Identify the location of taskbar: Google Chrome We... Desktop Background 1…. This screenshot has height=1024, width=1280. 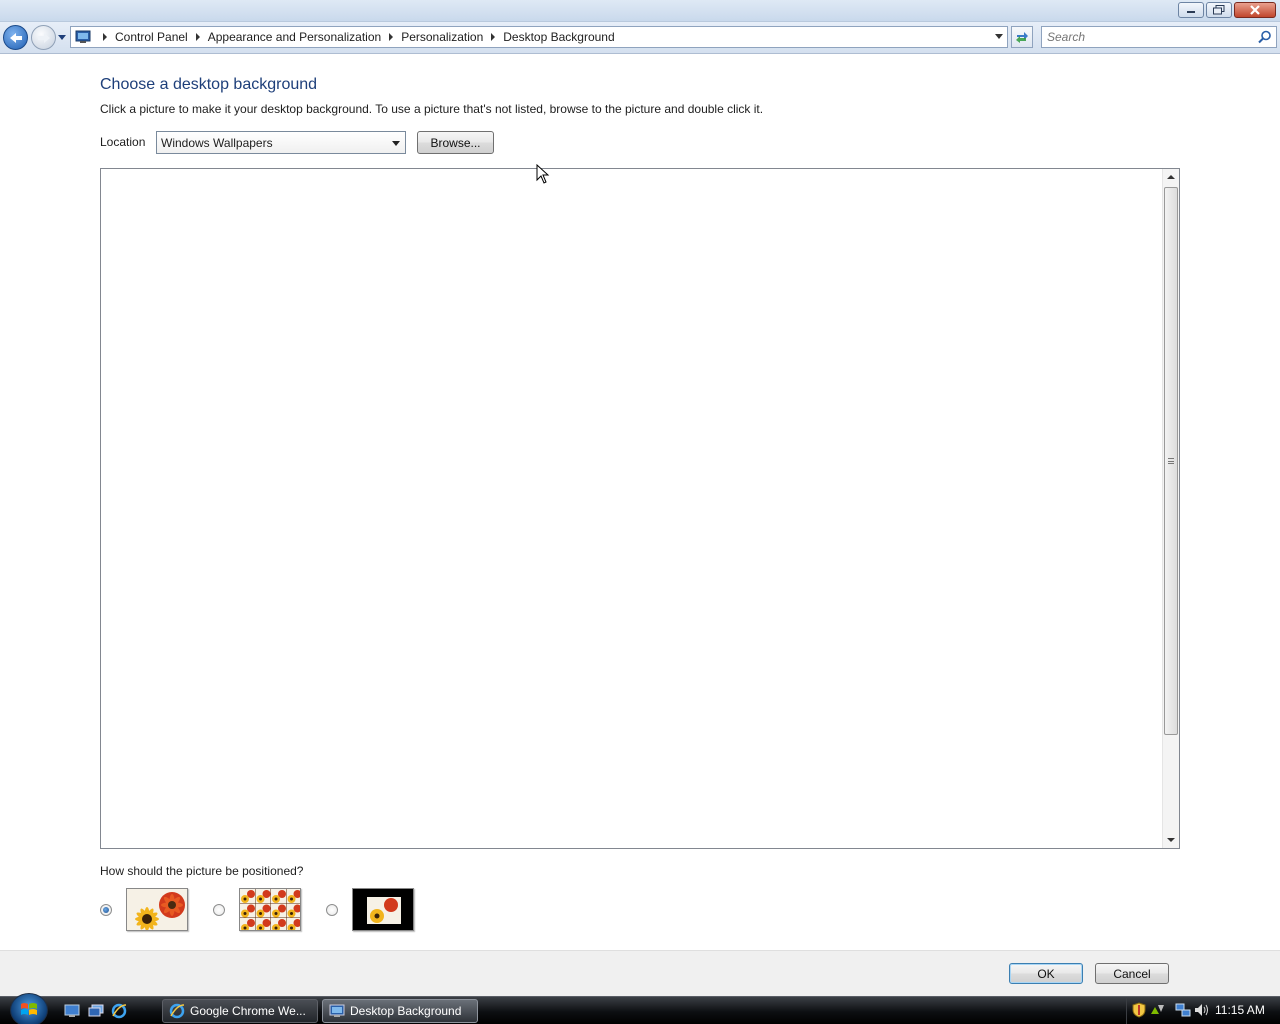
(640, 1008).